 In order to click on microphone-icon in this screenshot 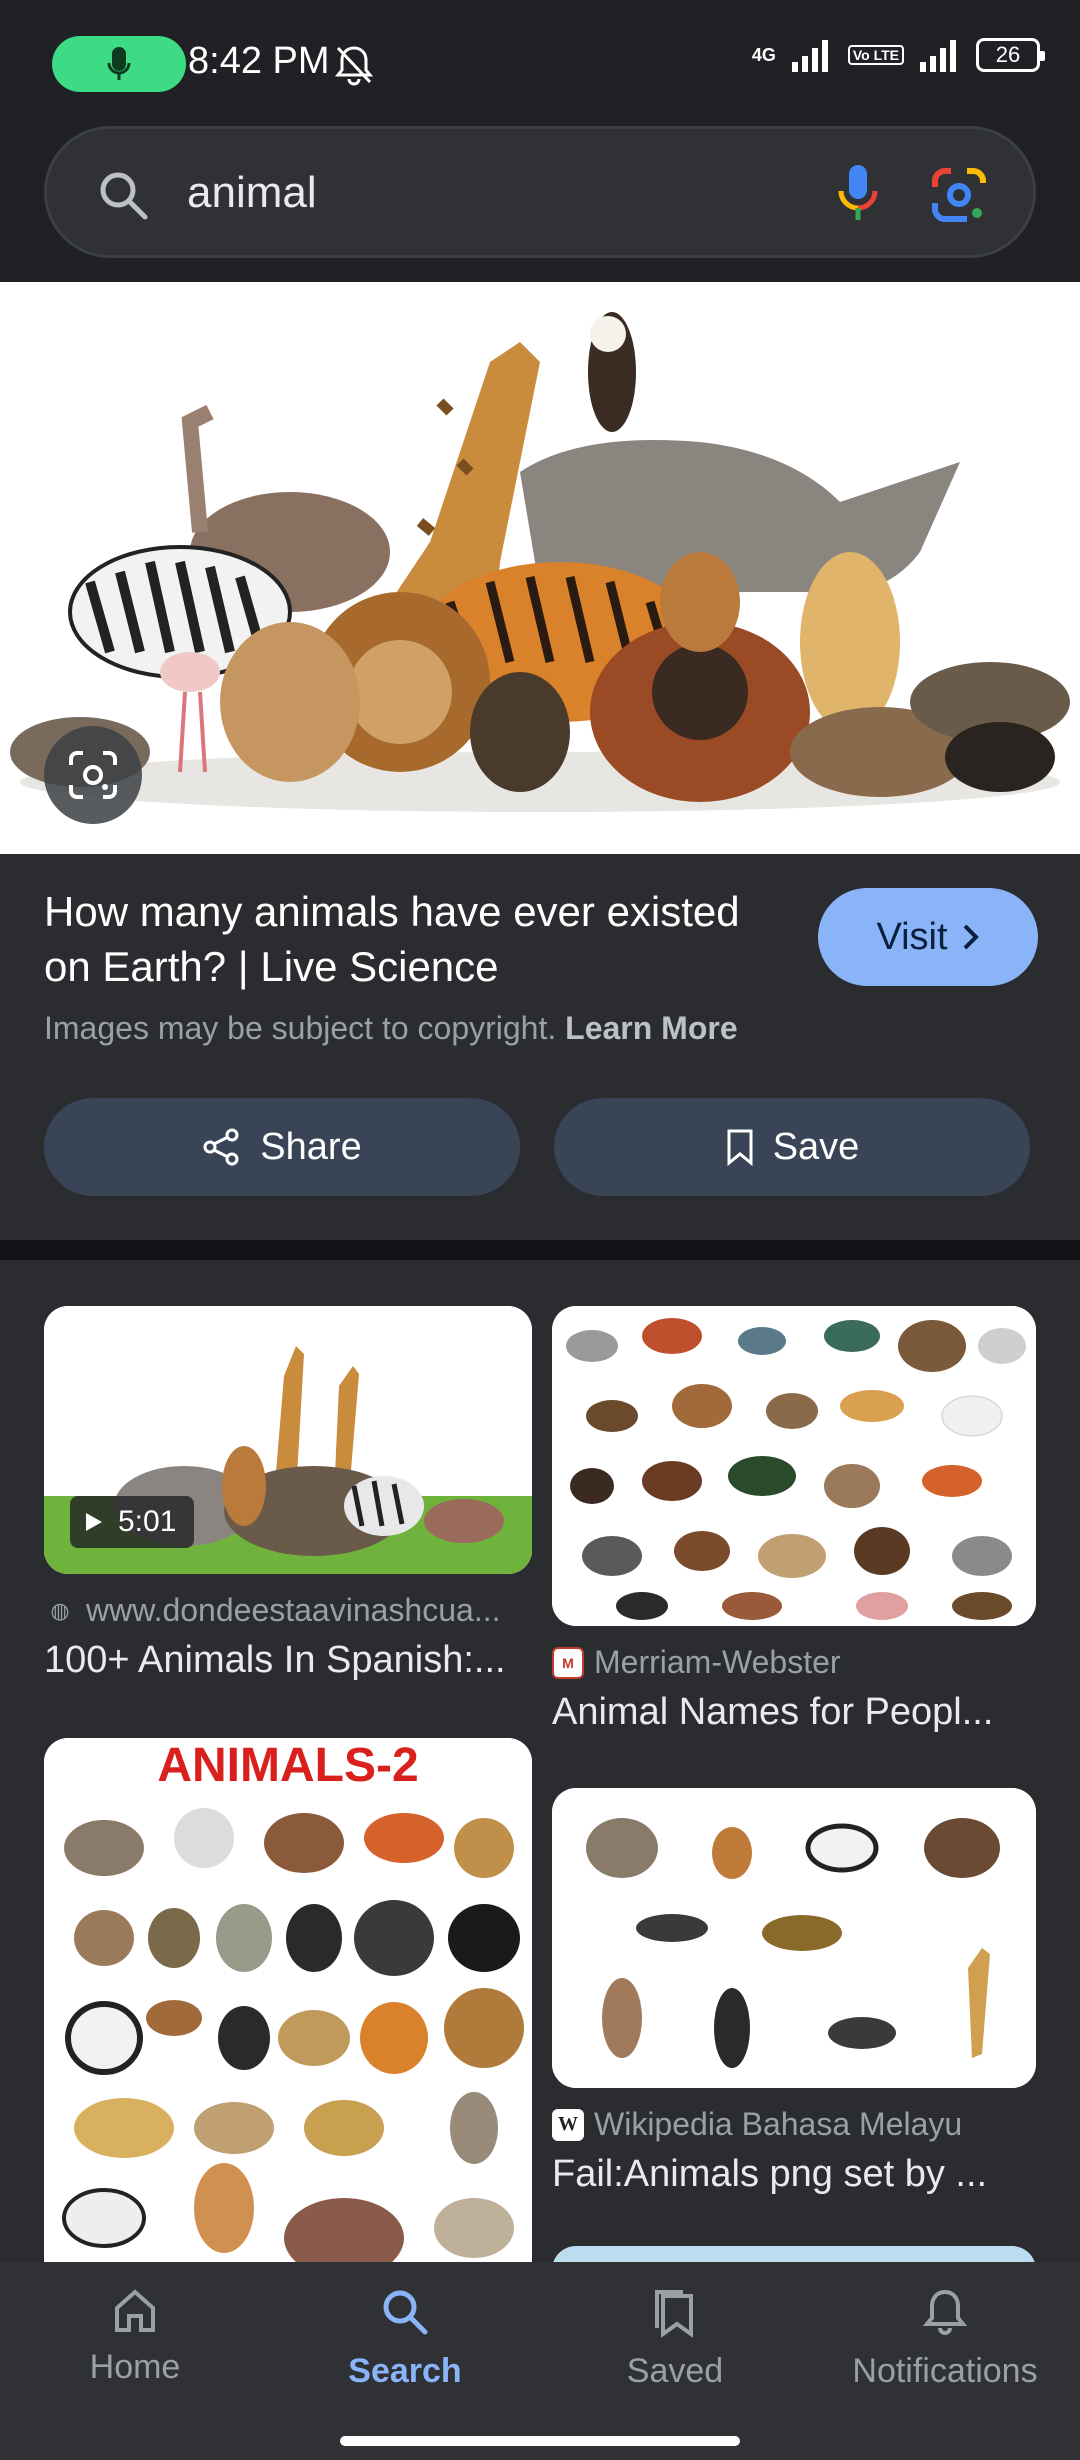, I will do `click(119, 63)`.